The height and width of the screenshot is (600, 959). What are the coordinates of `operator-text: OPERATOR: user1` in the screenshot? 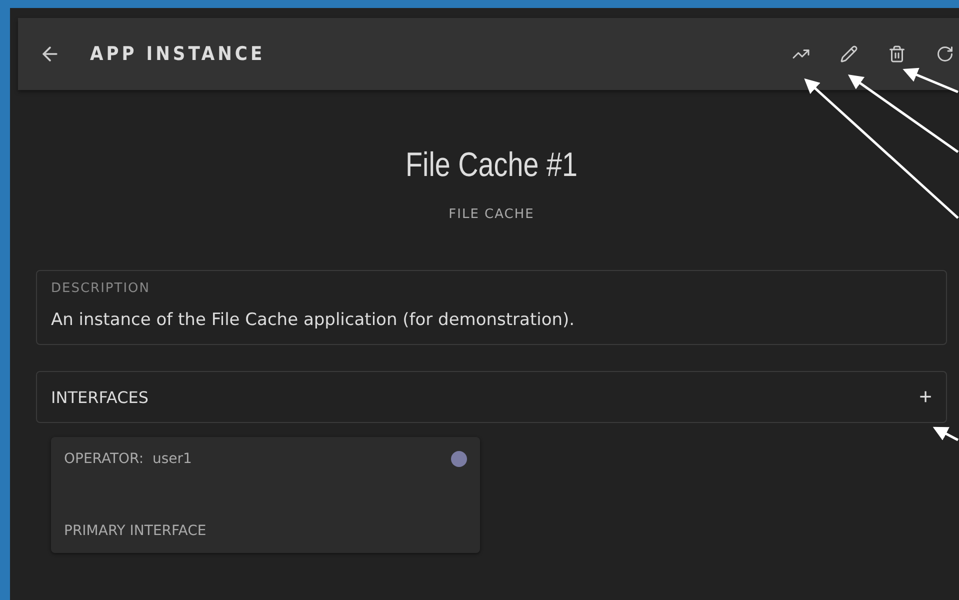 It's located at (128, 459).